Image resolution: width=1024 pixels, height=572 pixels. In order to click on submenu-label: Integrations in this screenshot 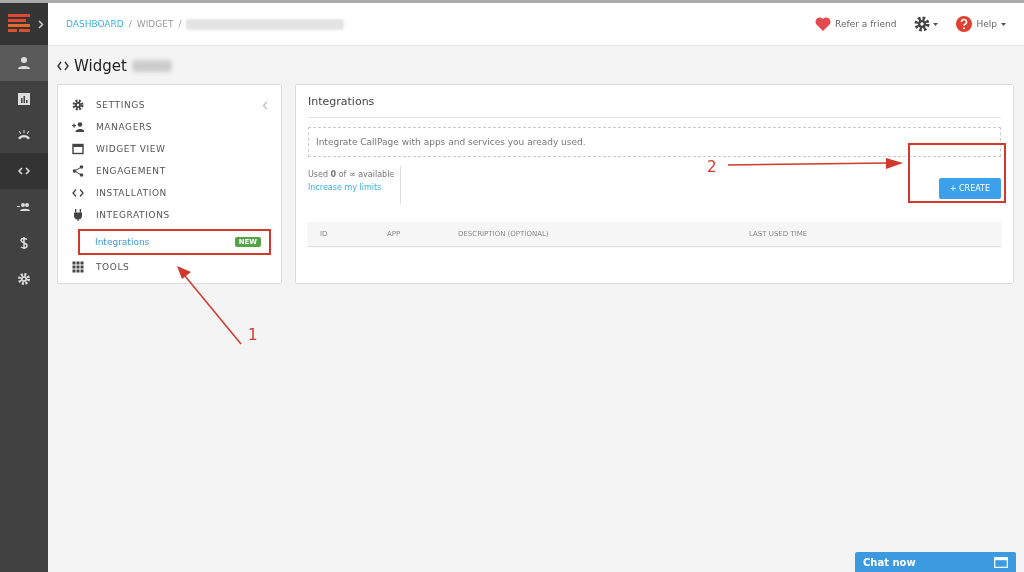, I will do `click(122, 242)`.